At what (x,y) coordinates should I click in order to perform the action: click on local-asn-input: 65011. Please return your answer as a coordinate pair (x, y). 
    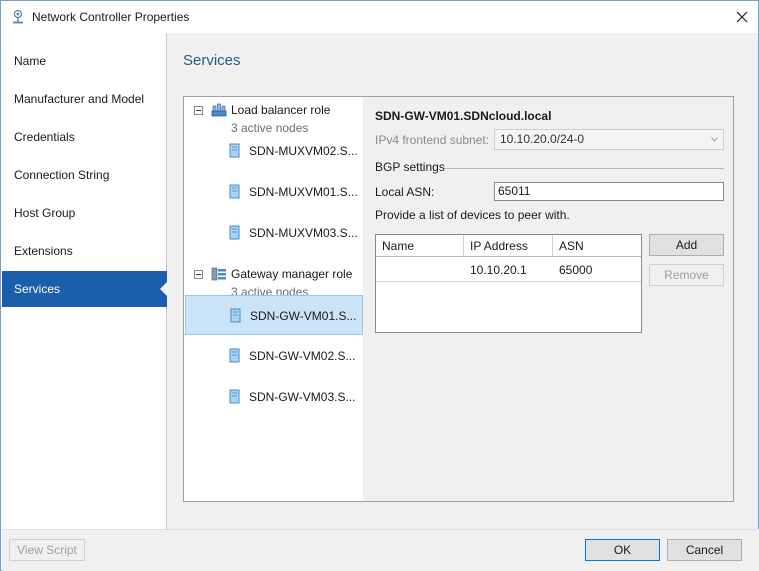
    Looking at the image, I should click on (609, 191).